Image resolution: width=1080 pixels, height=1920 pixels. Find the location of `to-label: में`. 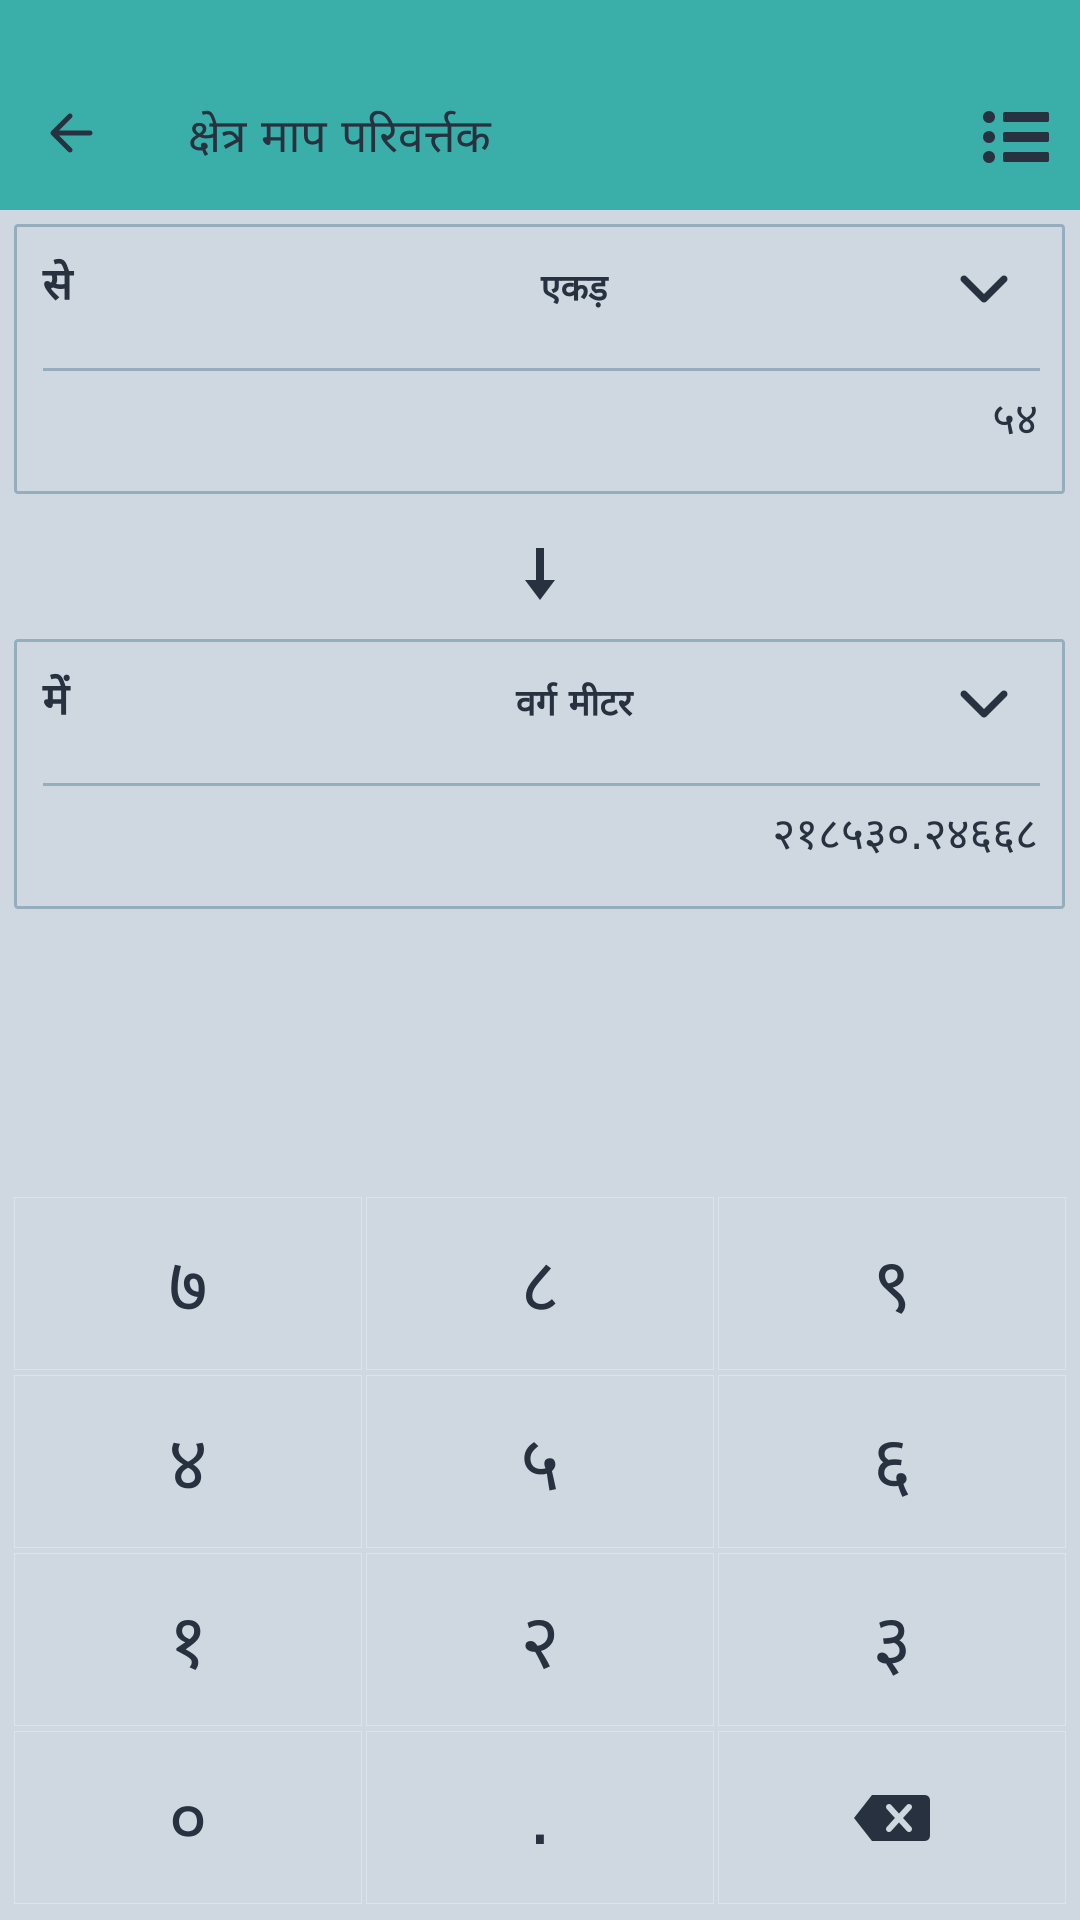

to-label: में is located at coordinates (56, 699).